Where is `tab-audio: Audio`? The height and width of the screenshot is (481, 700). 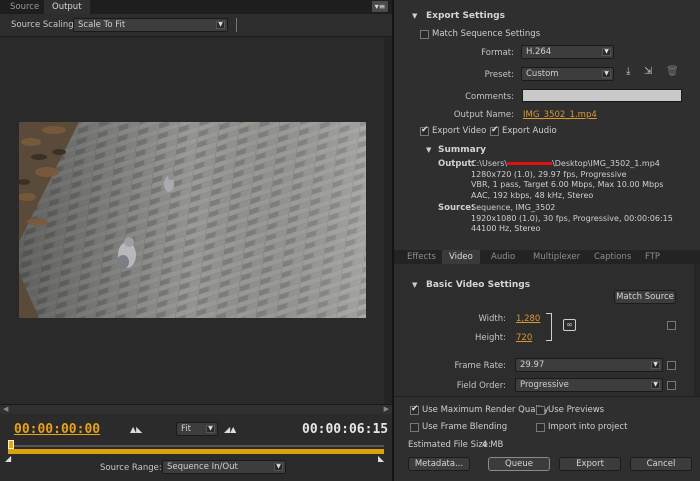
tab-audio: Audio is located at coordinates (503, 257).